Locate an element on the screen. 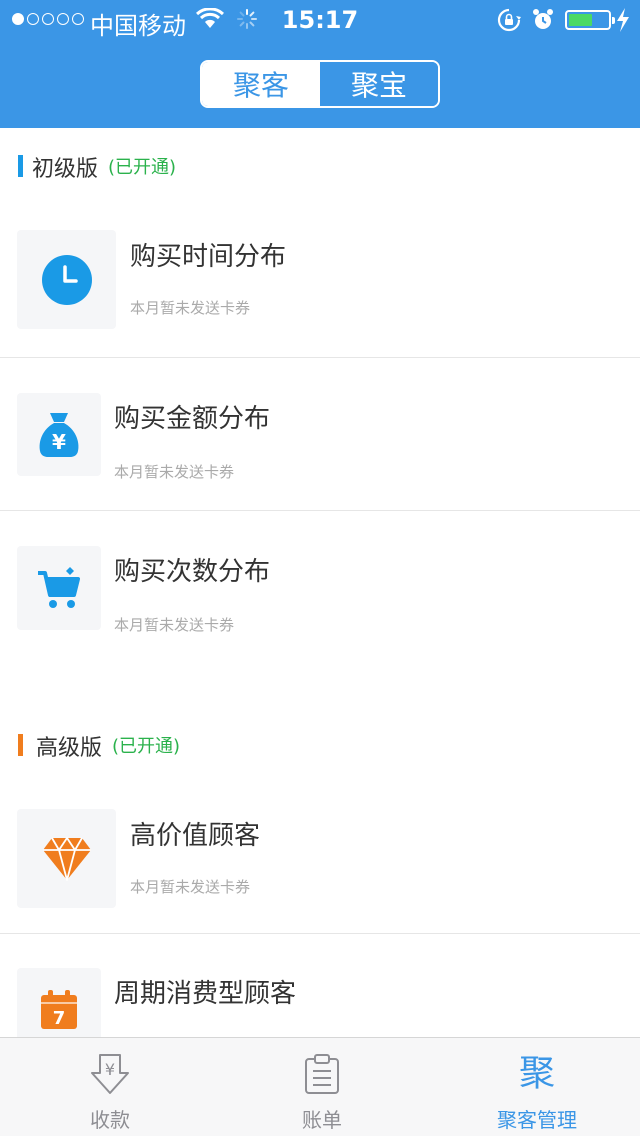  list-item-purchase-count: 购买次数分布 本月暂未发送卡券 is located at coordinates (320, 590).